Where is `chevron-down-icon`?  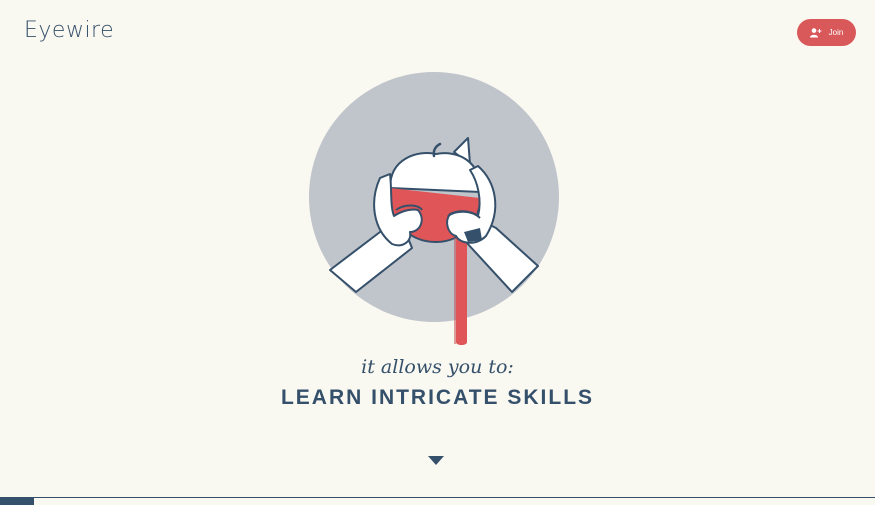 chevron-down-icon is located at coordinates (436, 460).